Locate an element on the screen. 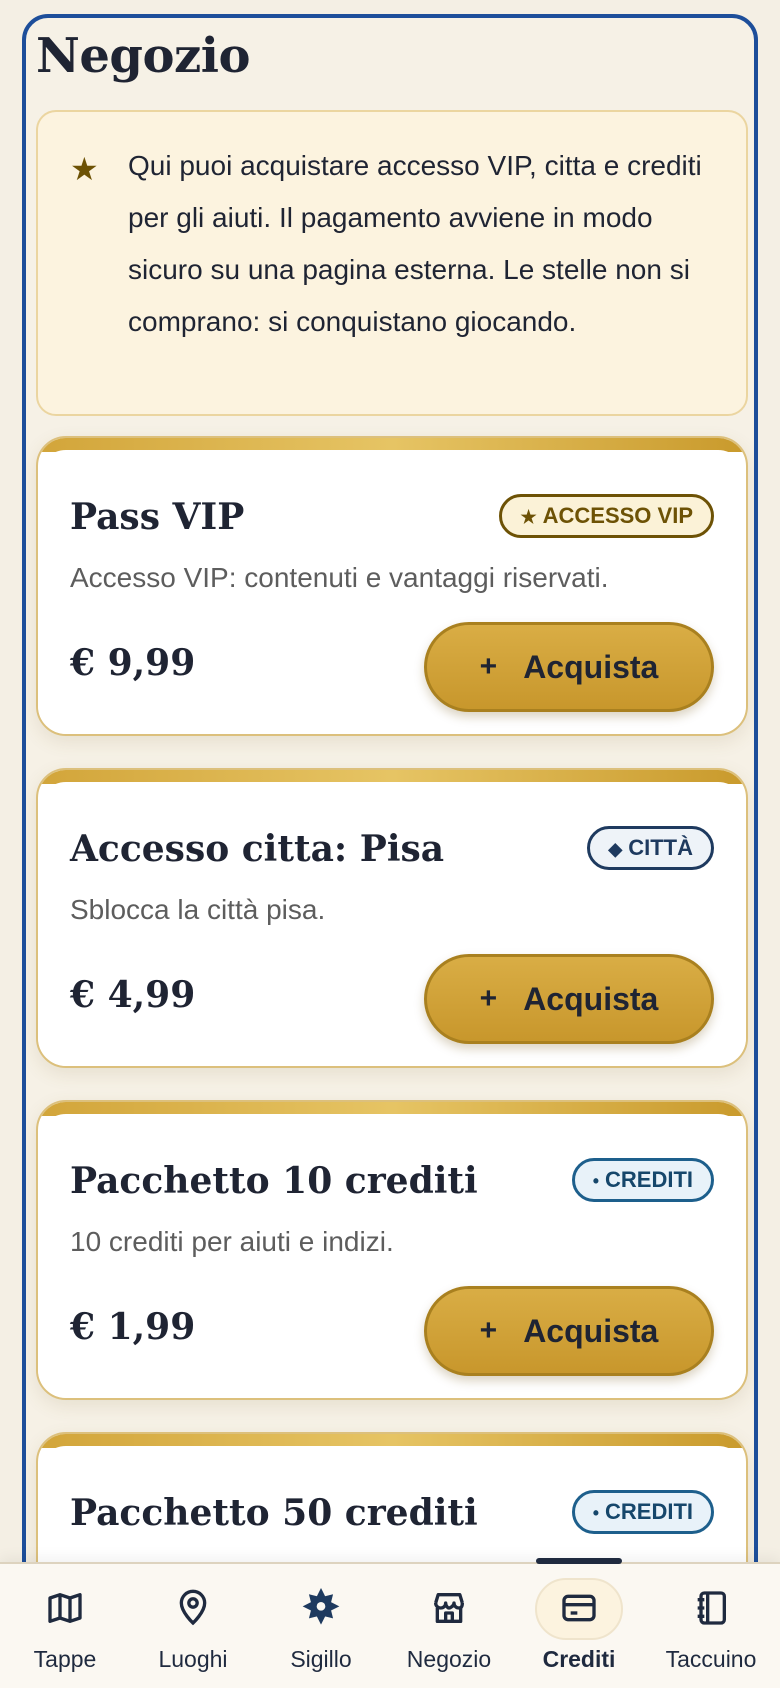 This screenshot has width=780, height=1688. product-title: Accesso citta: Pisa is located at coordinates (257, 849).